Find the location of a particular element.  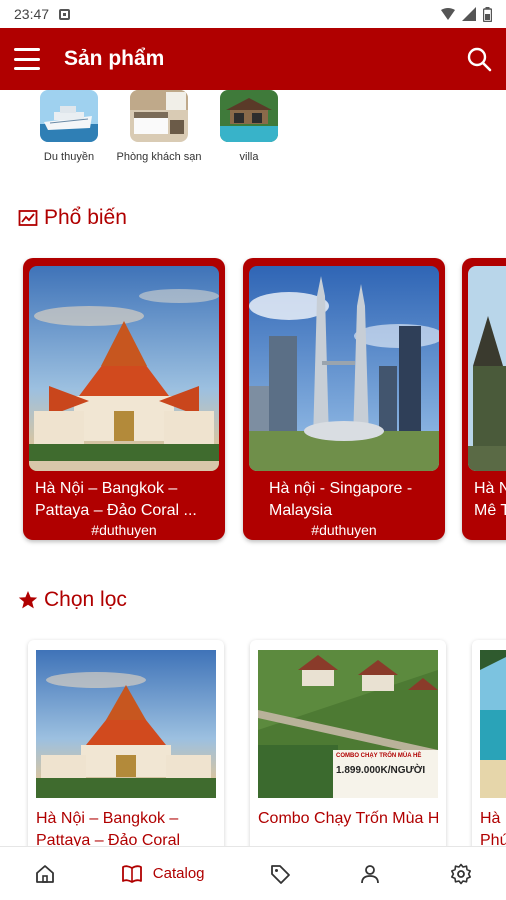

battery-icon is located at coordinates (487, 14).